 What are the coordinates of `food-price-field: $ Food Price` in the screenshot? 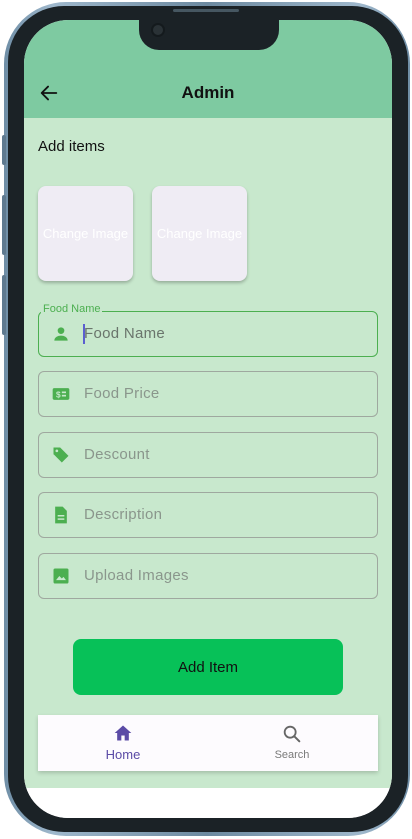 It's located at (208, 394).